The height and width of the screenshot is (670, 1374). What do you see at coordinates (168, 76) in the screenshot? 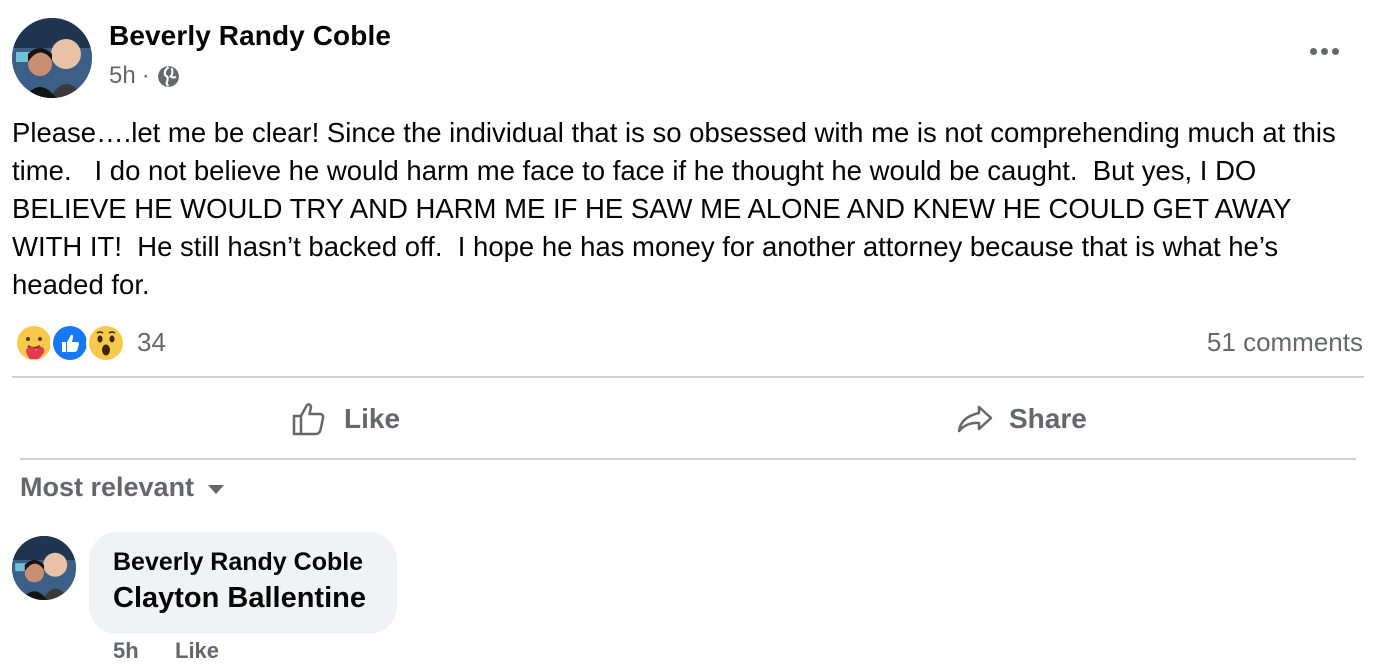
I see `globe-icon` at bounding box center [168, 76].